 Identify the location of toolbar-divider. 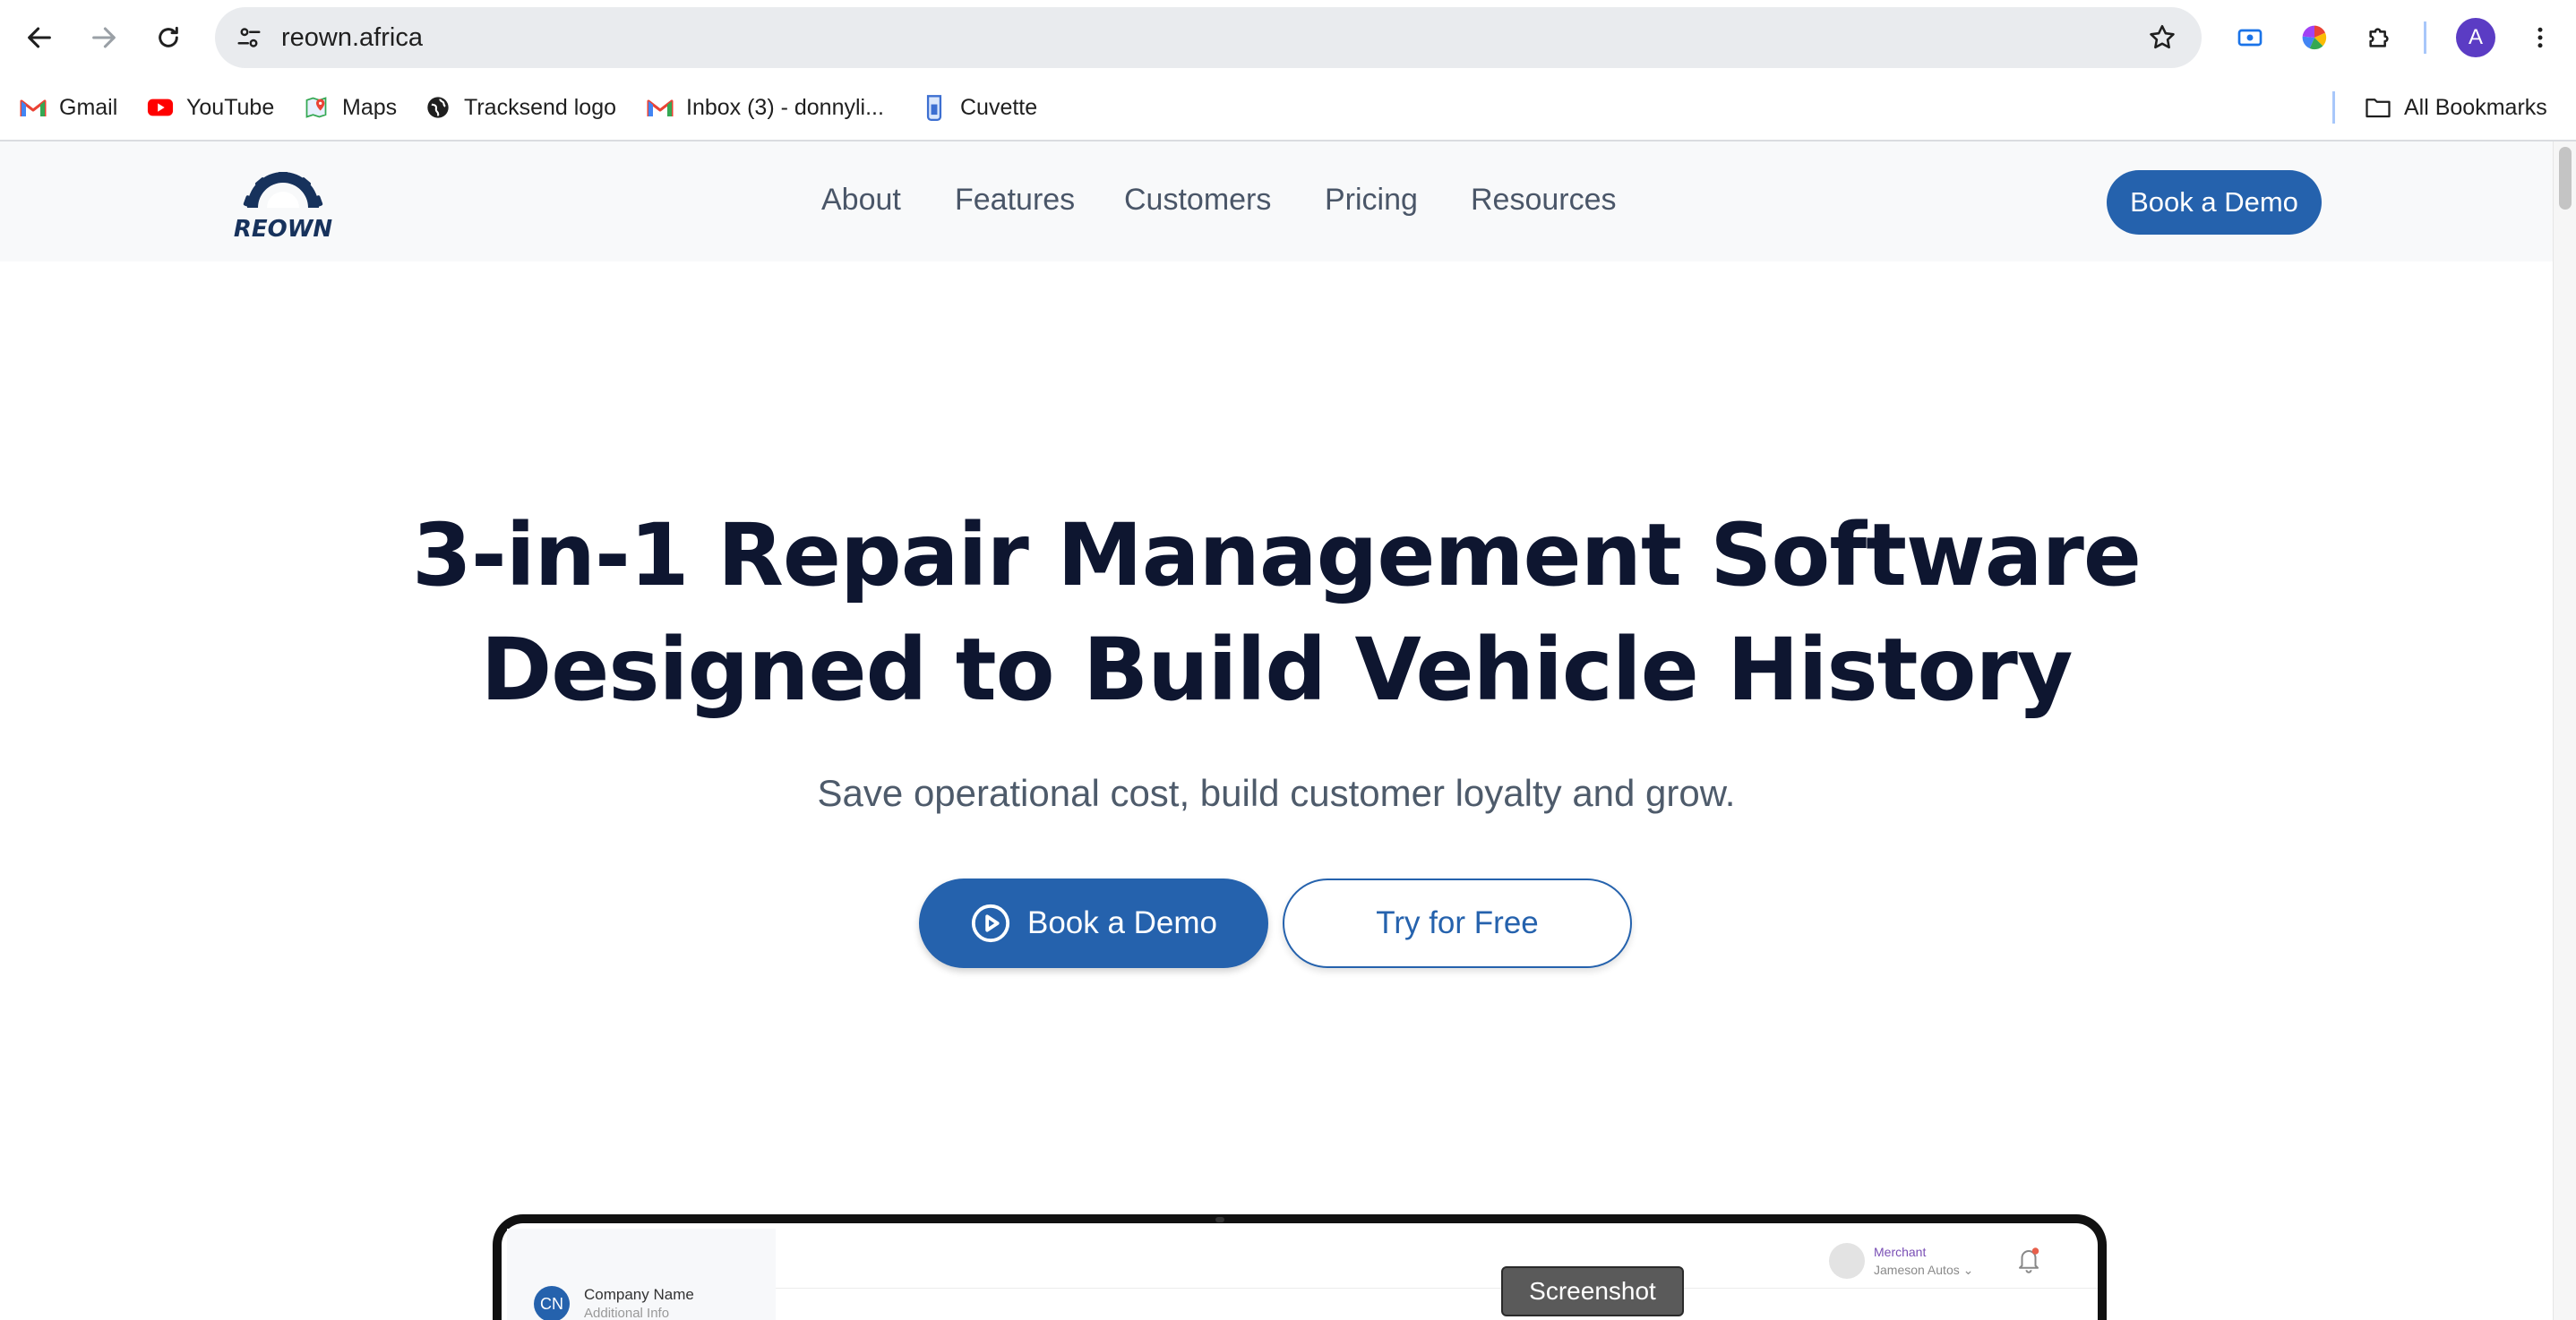
(2425, 37).